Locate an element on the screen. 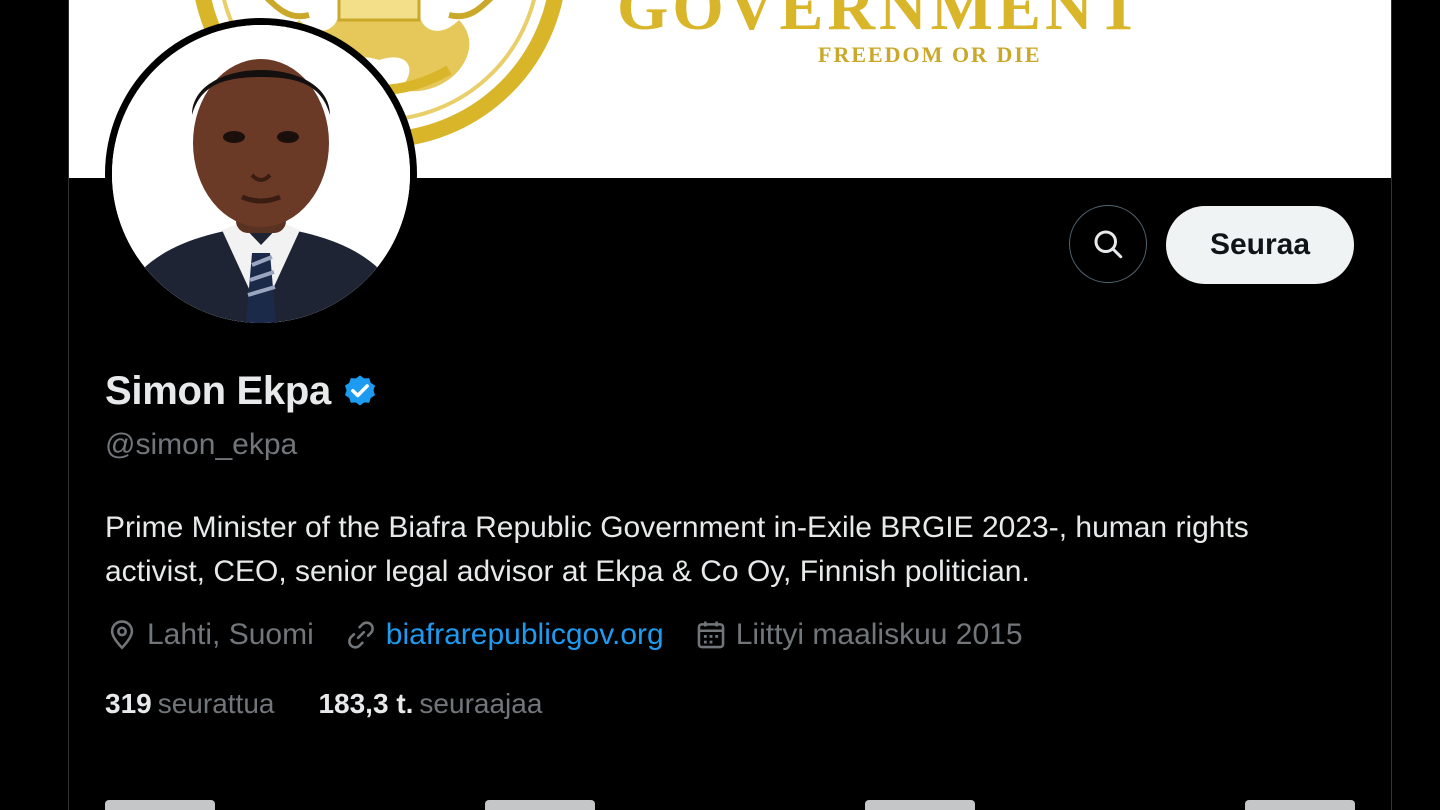  banner-heading: GOVERNMENT is located at coordinates (881, 22).